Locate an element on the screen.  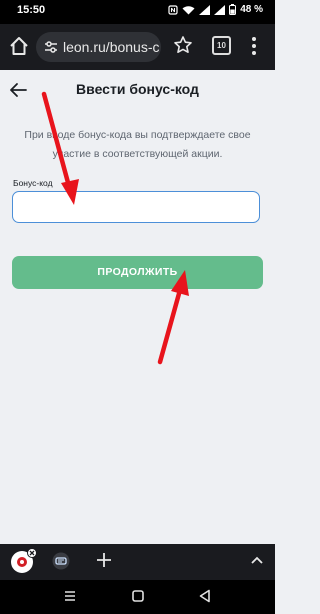
browser-toolbar: leon.ru/bonus-c 10 is located at coordinates (137, 47).